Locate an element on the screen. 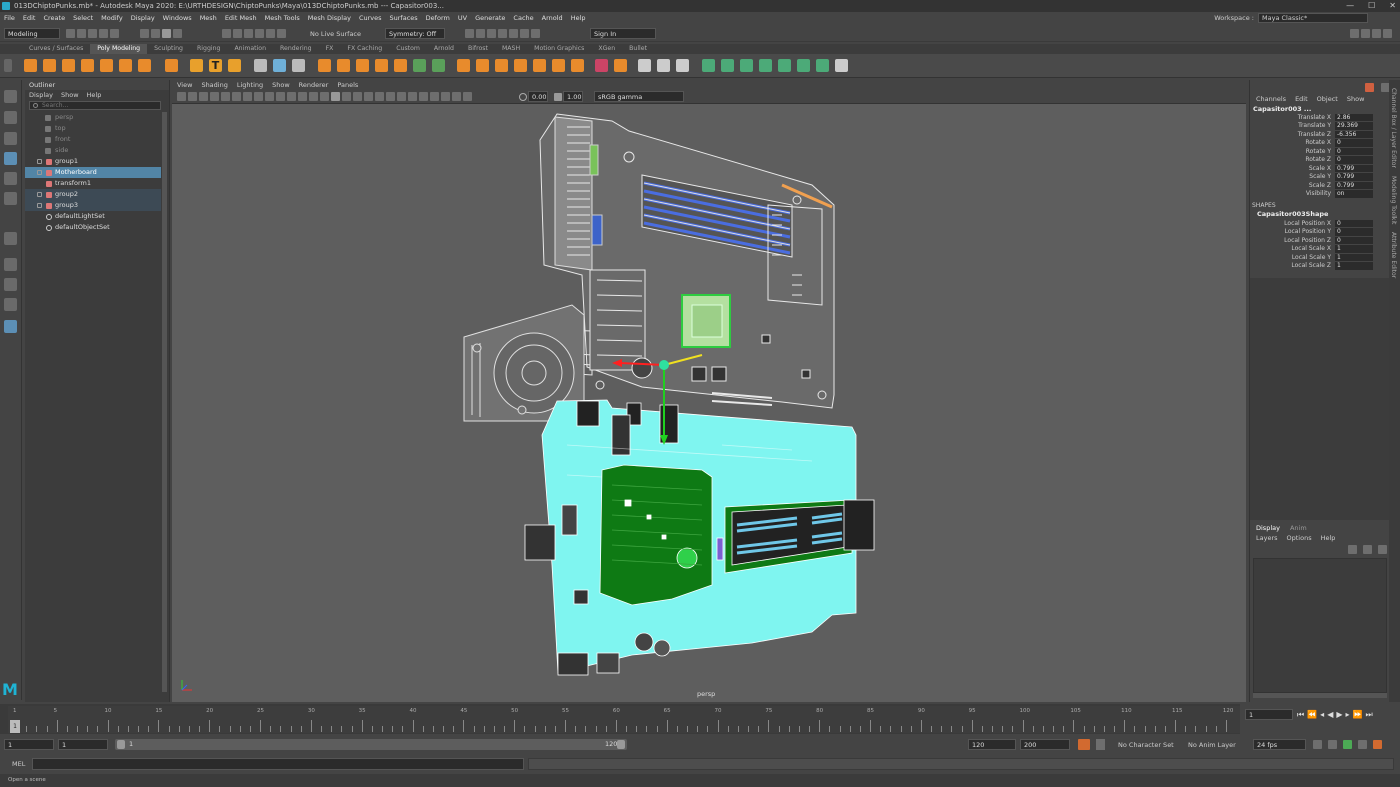 The height and width of the screenshot is (787, 1400). channel-box-icon is located at coordinates (1387, 33).